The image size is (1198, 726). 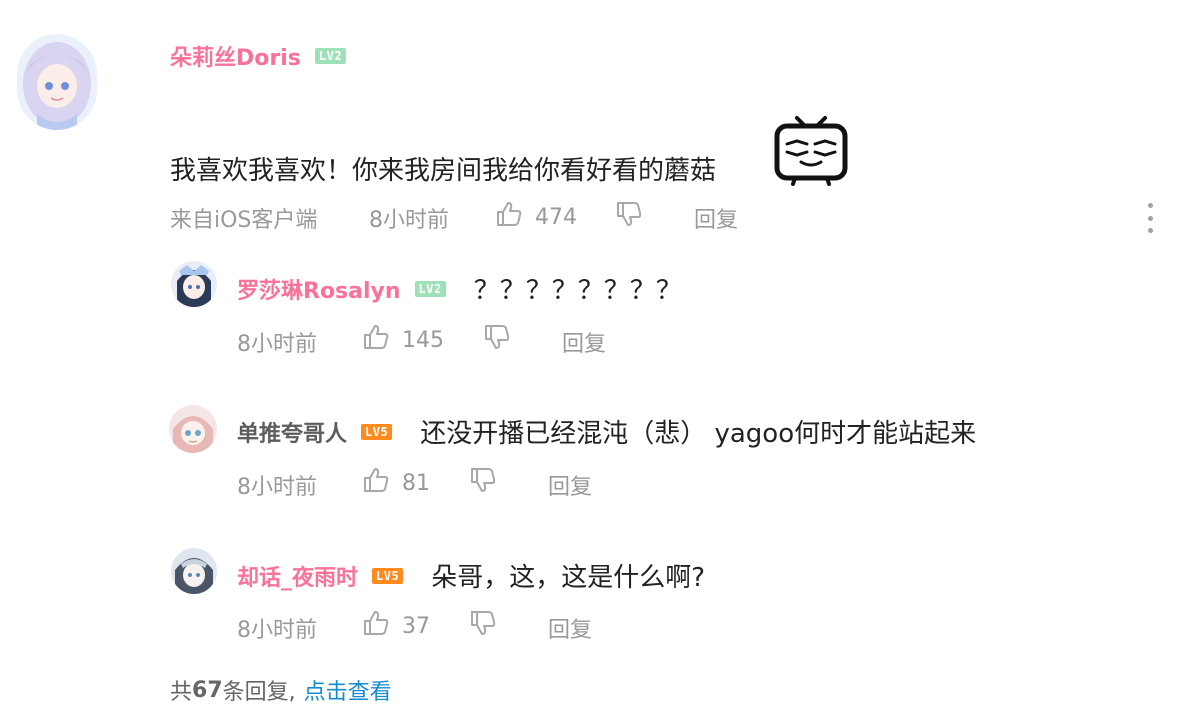 What do you see at coordinates (423, 340) in the screenshot?
I see `like-count: 145` at bounding box center [423, 340].